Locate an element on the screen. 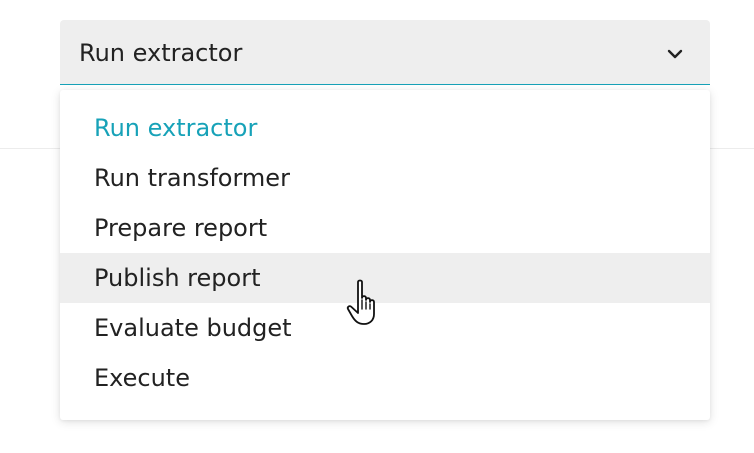  menu-option-label: Run extractor is located at coordinates (176, 128).